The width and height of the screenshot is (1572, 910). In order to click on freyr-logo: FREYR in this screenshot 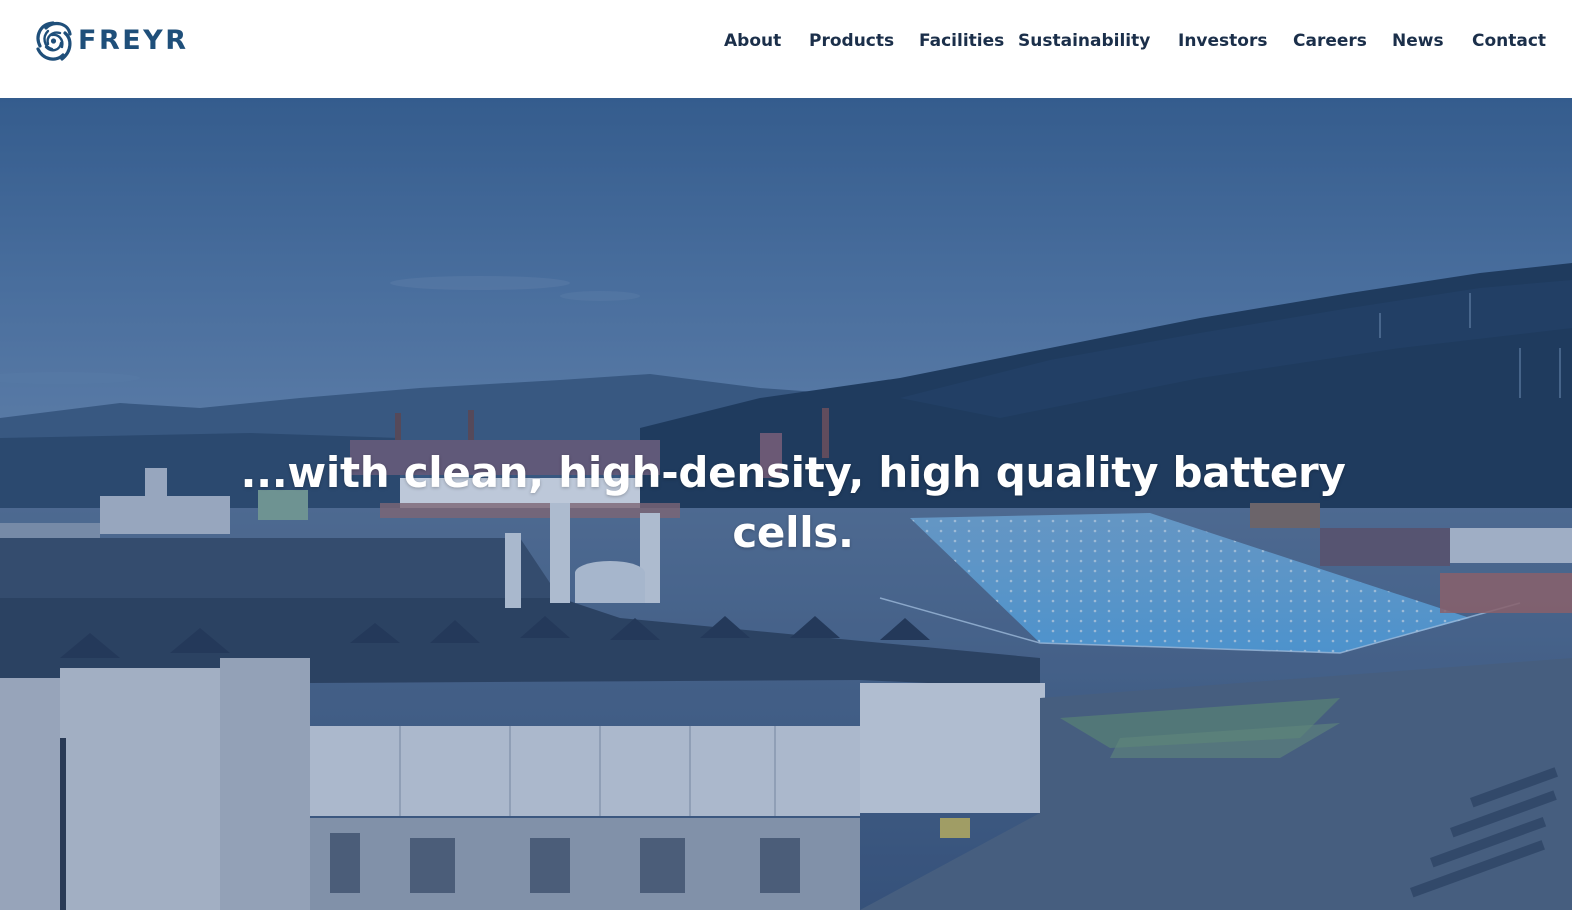, I will do `click(110, 41)`.